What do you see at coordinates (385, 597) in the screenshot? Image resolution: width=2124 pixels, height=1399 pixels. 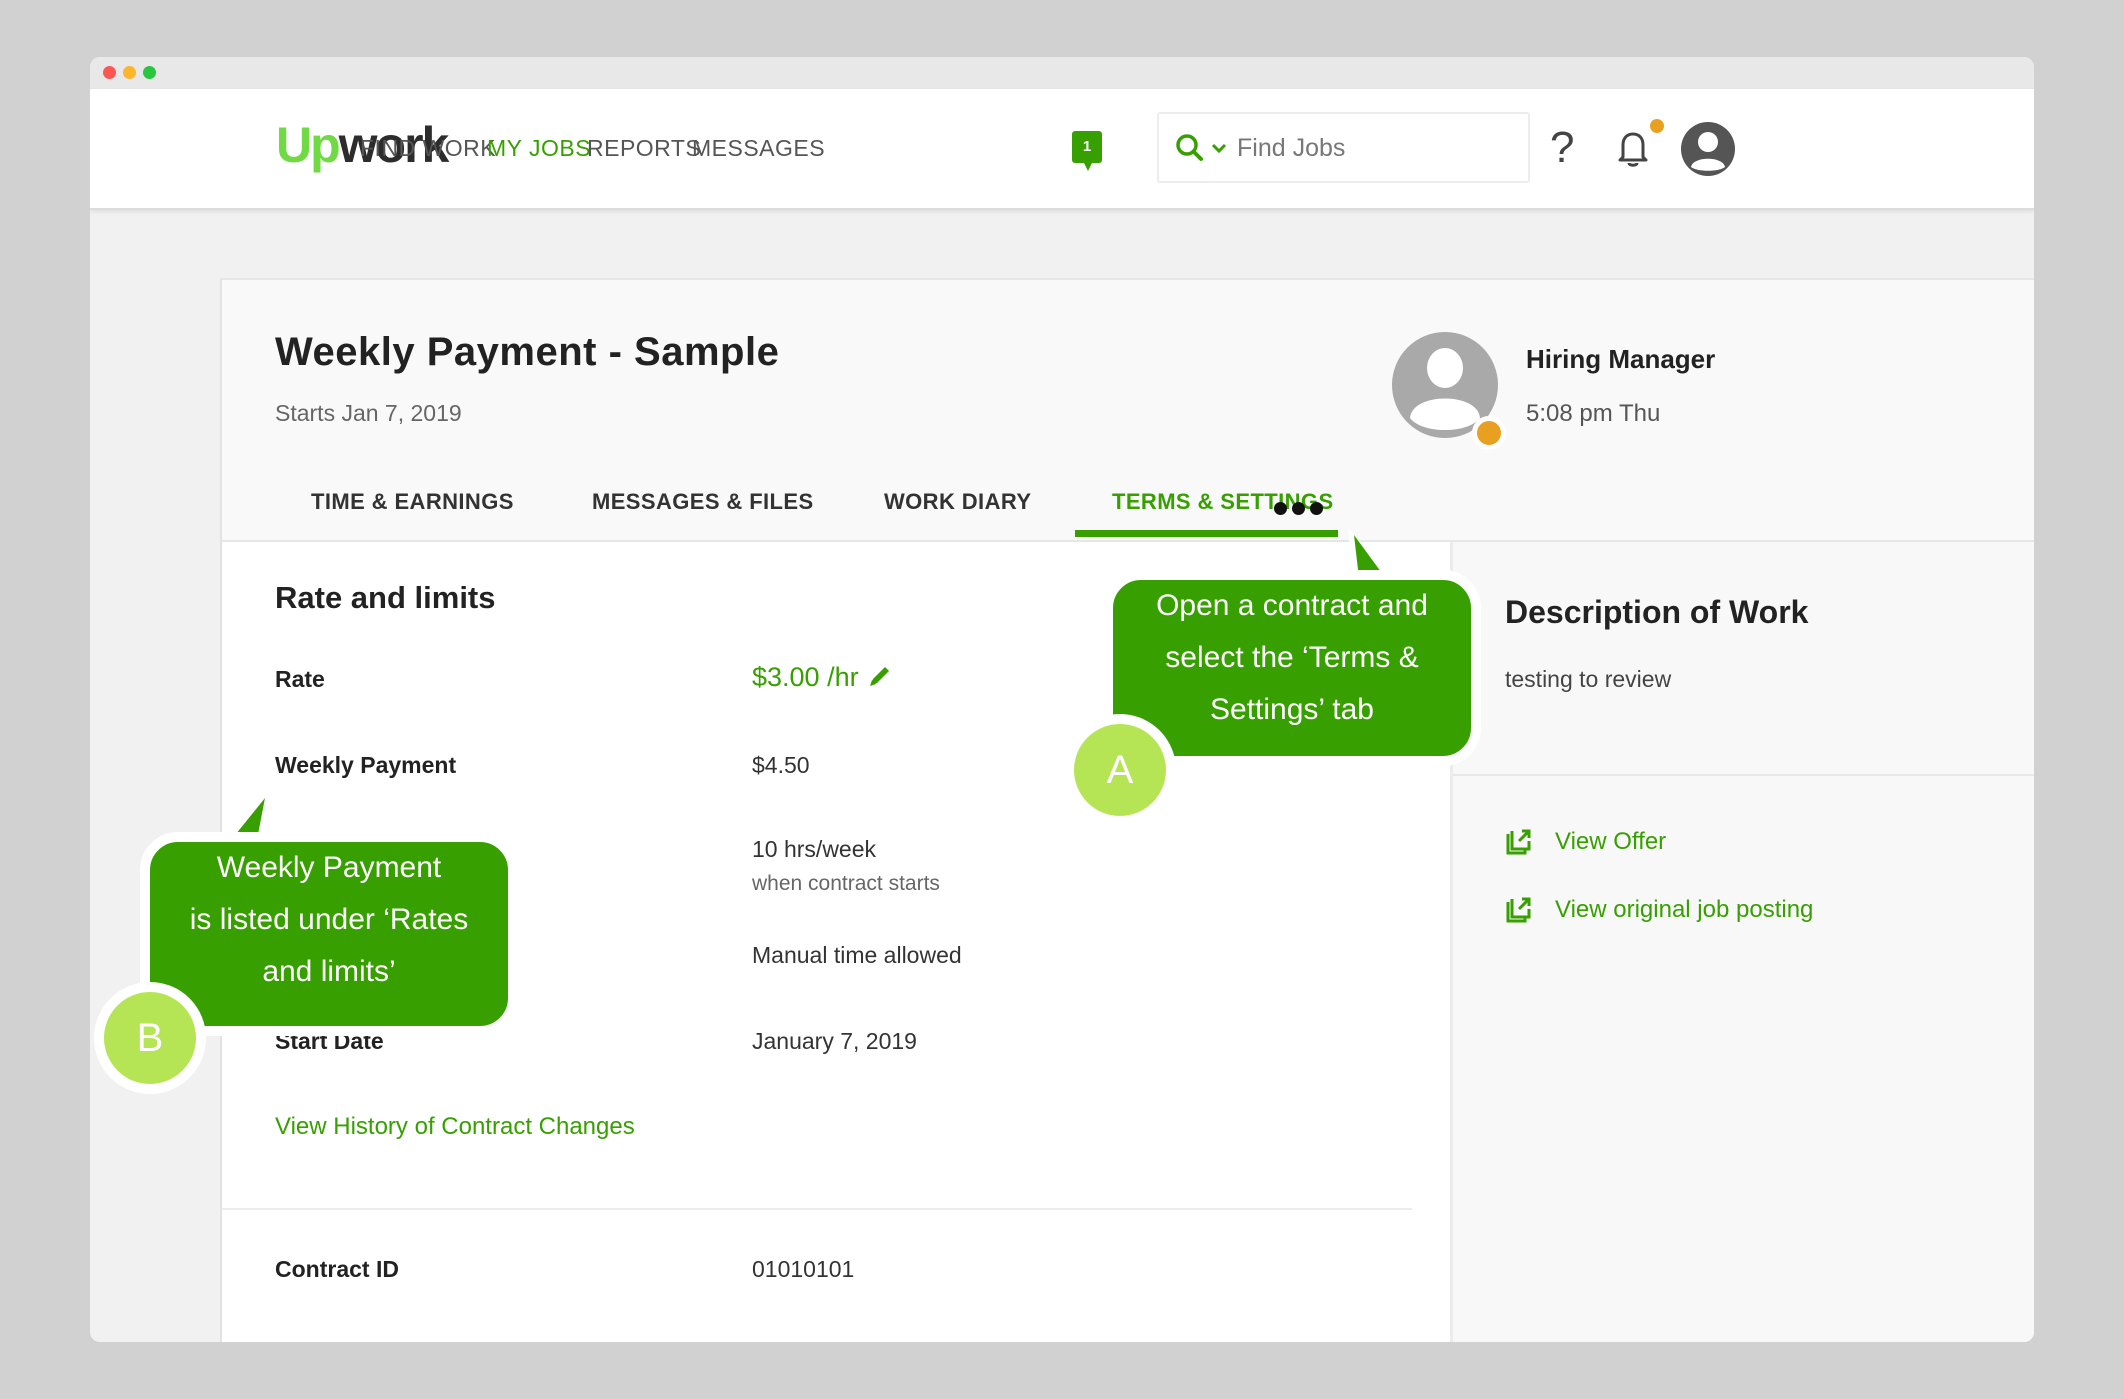 I see `rate-and-limits-title: Rate and limits` at bounding box center [385, 597].